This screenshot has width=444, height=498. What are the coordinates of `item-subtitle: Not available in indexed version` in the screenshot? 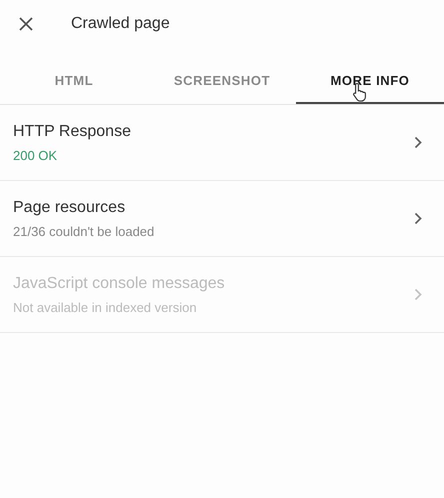 It's located at (105, 307).